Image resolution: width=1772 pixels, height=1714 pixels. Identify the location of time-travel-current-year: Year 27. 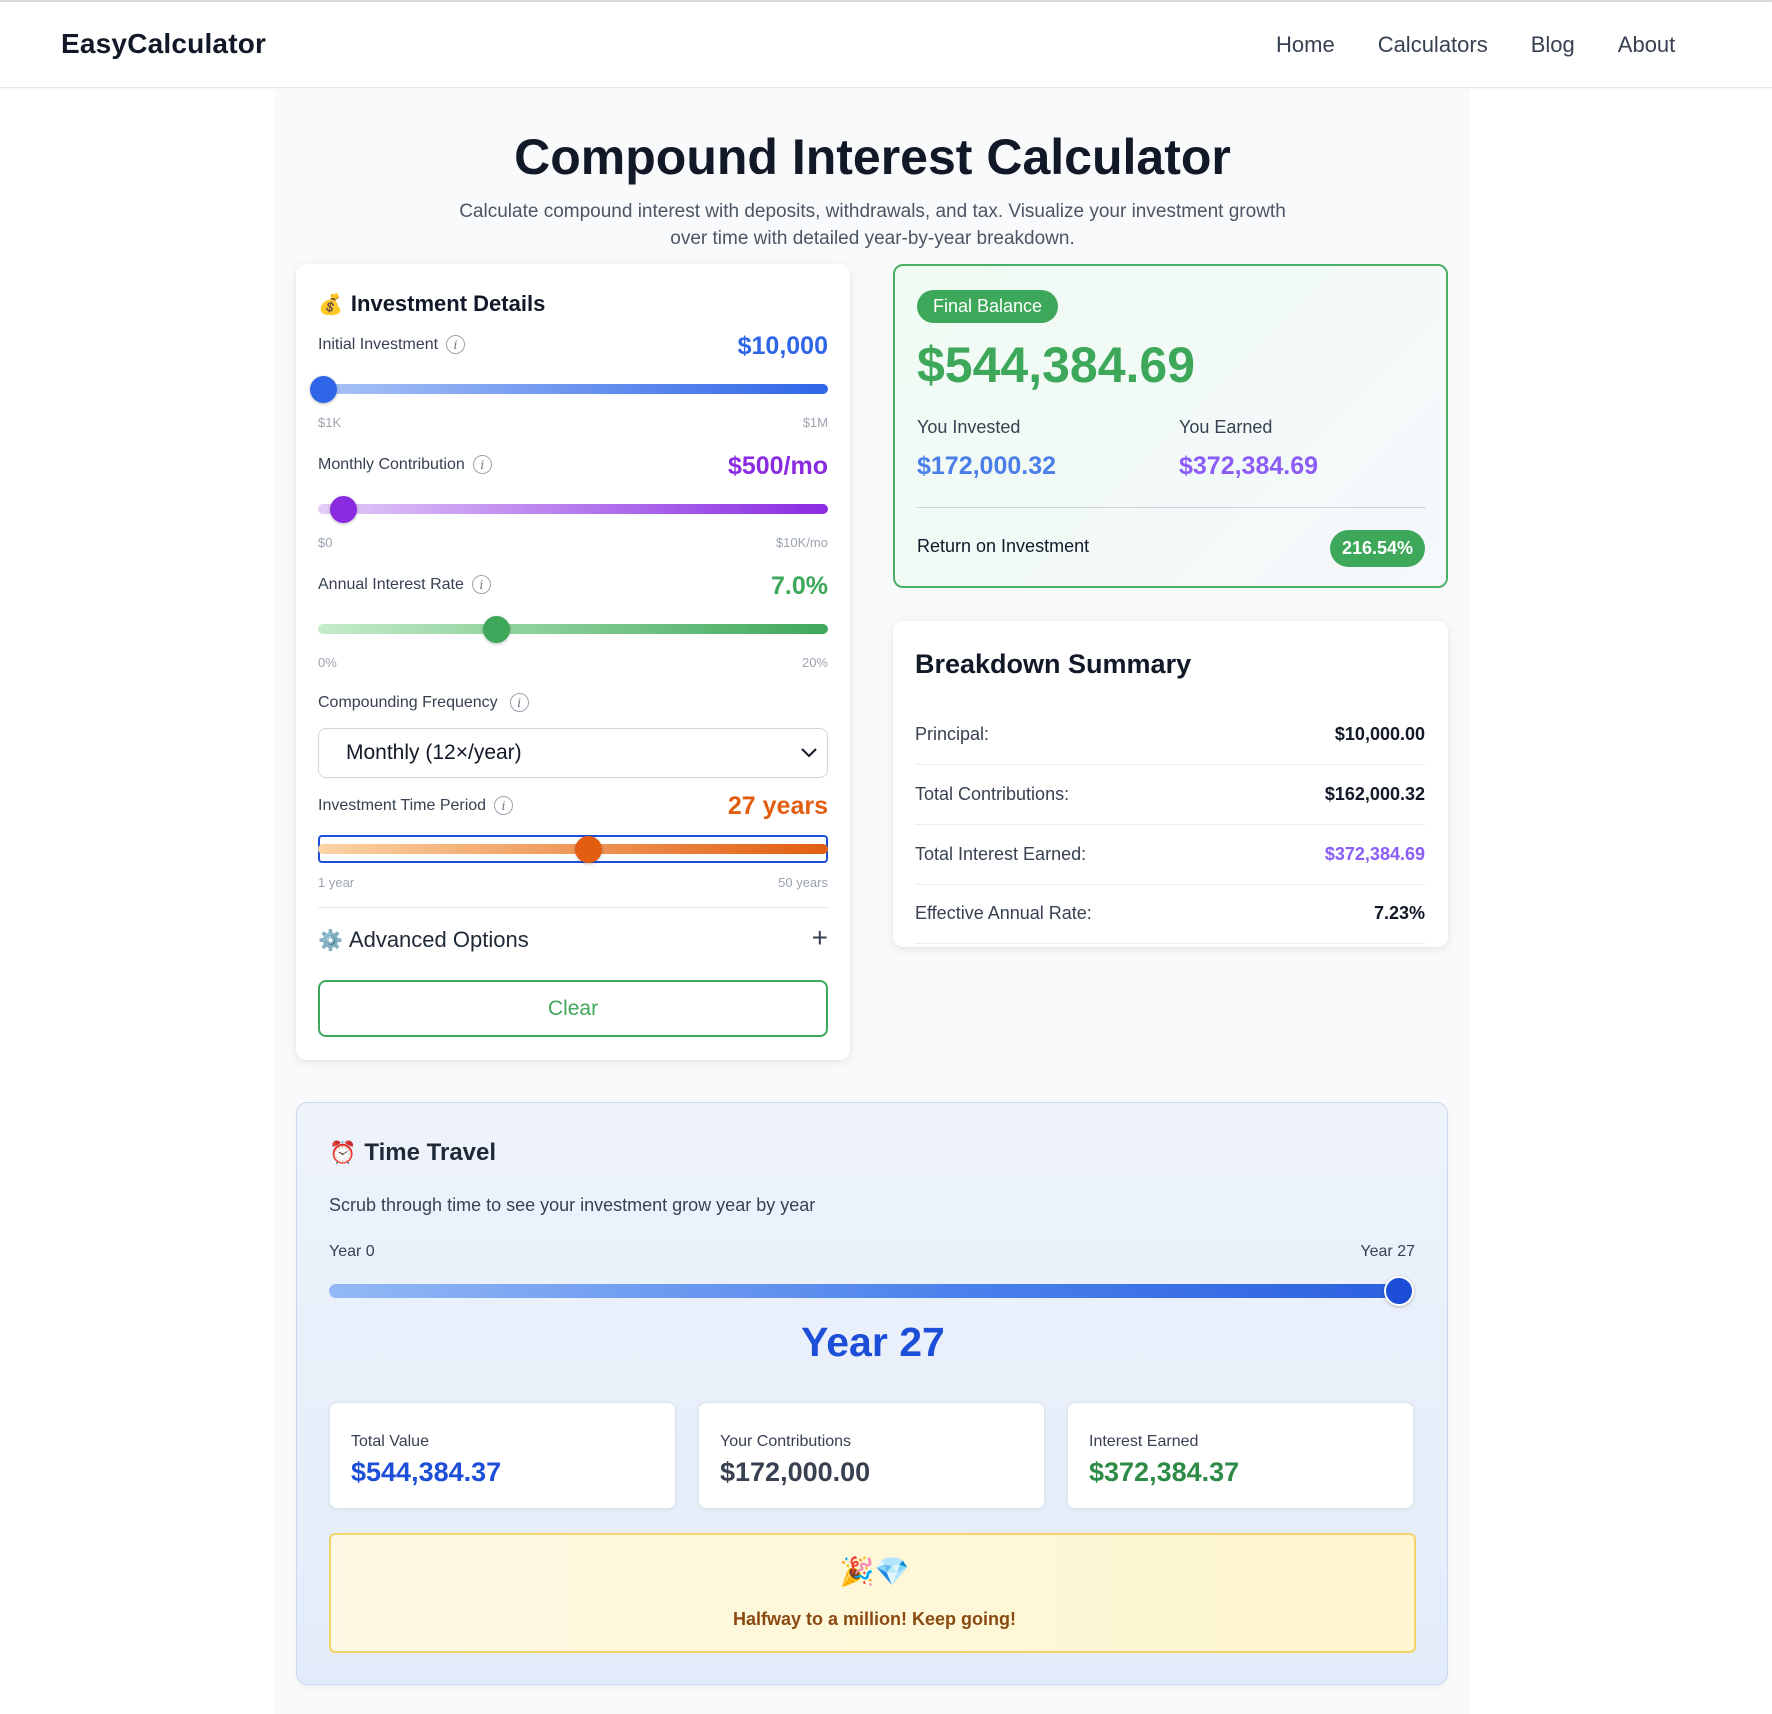
(873, 1342).